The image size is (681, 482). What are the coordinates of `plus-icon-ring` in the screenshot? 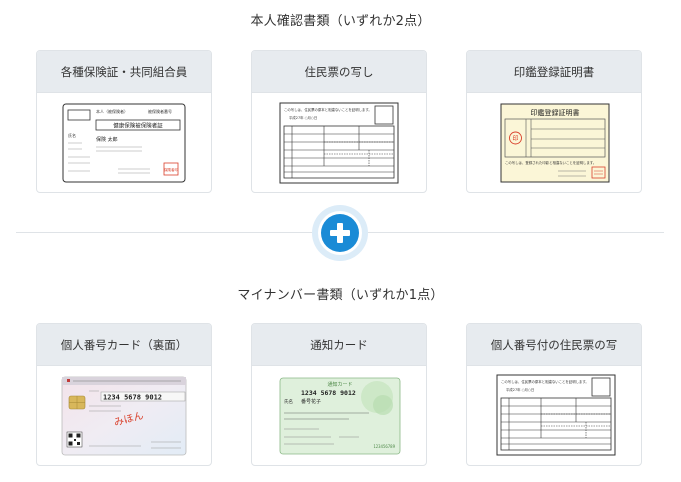 It's located at (340, 233).